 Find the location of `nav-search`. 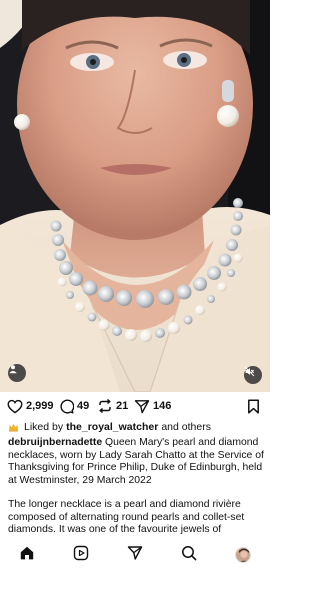

nav-search is located at coordinates (189, 555).